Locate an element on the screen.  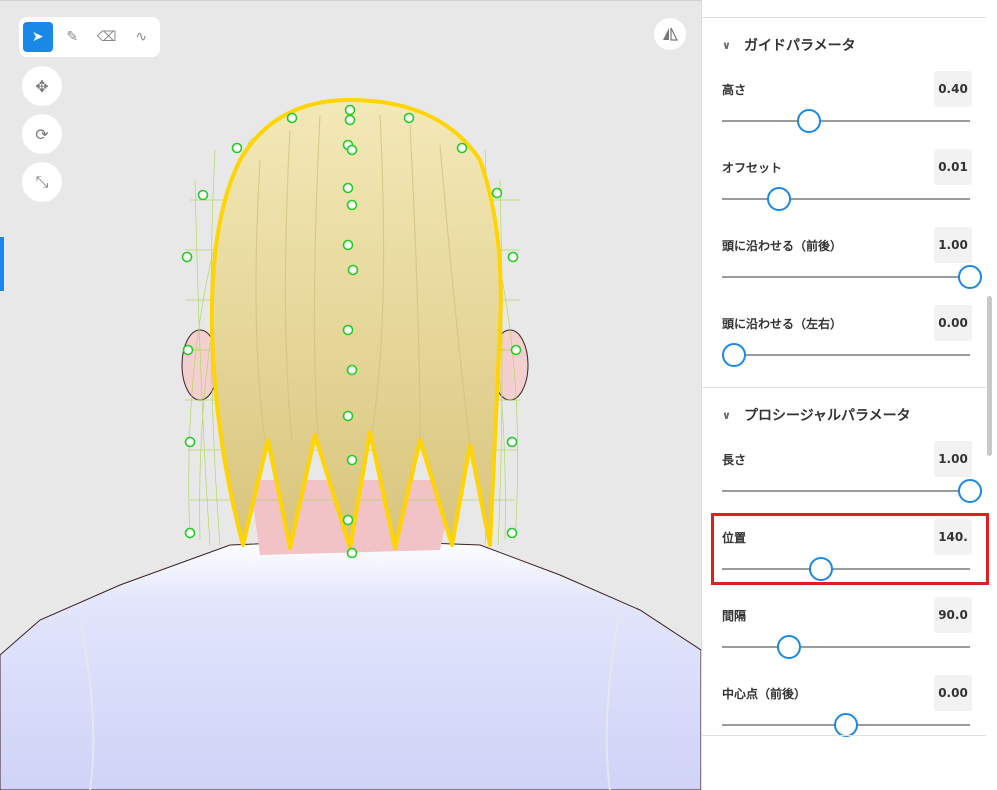
mirror-icon is located at coordinates (670, 34).